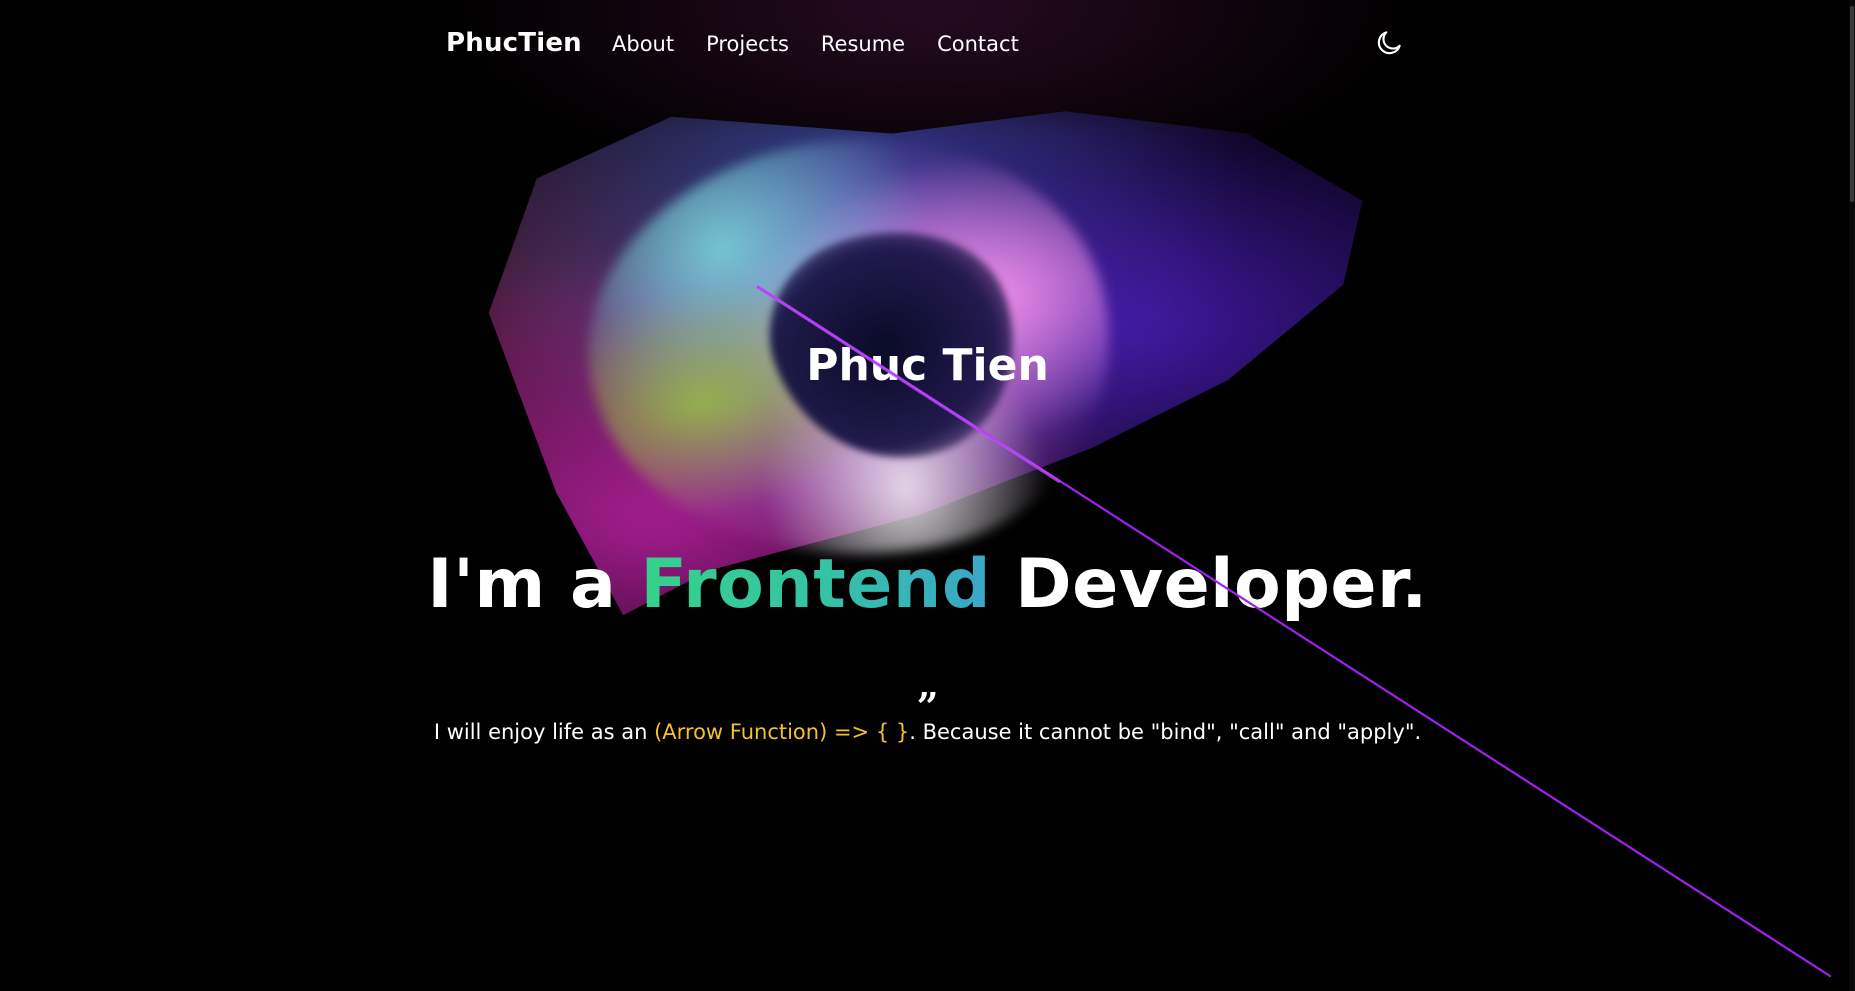 The image size is (1855, 991). I want to click on moon-icon, so click(1389, 43).